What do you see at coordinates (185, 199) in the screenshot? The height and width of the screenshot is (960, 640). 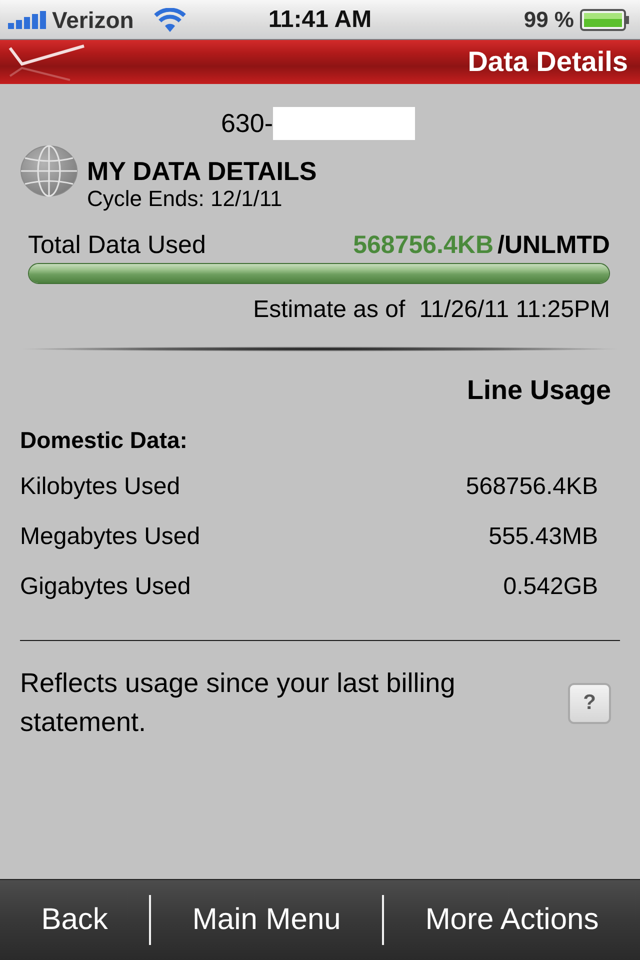 I see `cycle-end-date: Cycle Ends: 12/1/11` at bounding box center [185, 199].